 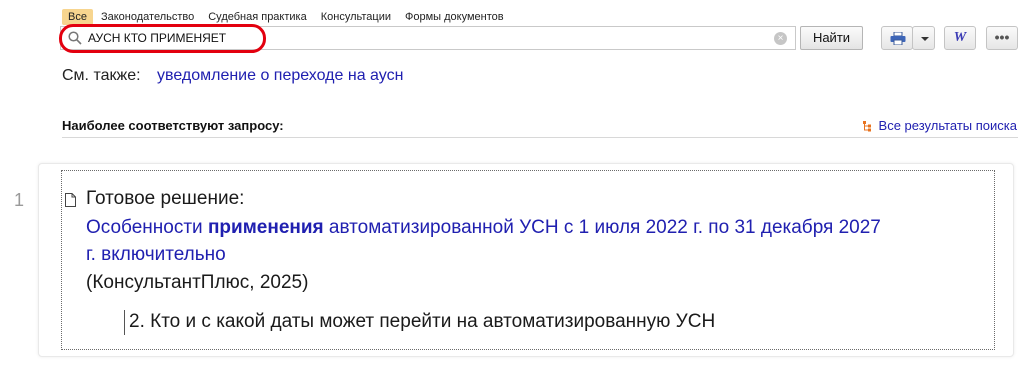 I want to click on results-header: Наиболее соответствуют запросу:, so click(x=173, y=125).